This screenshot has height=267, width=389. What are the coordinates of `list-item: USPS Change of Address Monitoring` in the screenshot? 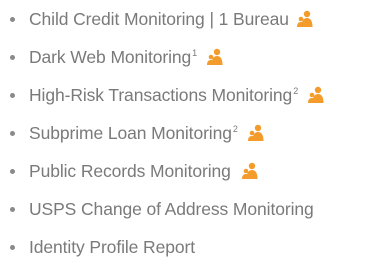 It's located at (157, 209).